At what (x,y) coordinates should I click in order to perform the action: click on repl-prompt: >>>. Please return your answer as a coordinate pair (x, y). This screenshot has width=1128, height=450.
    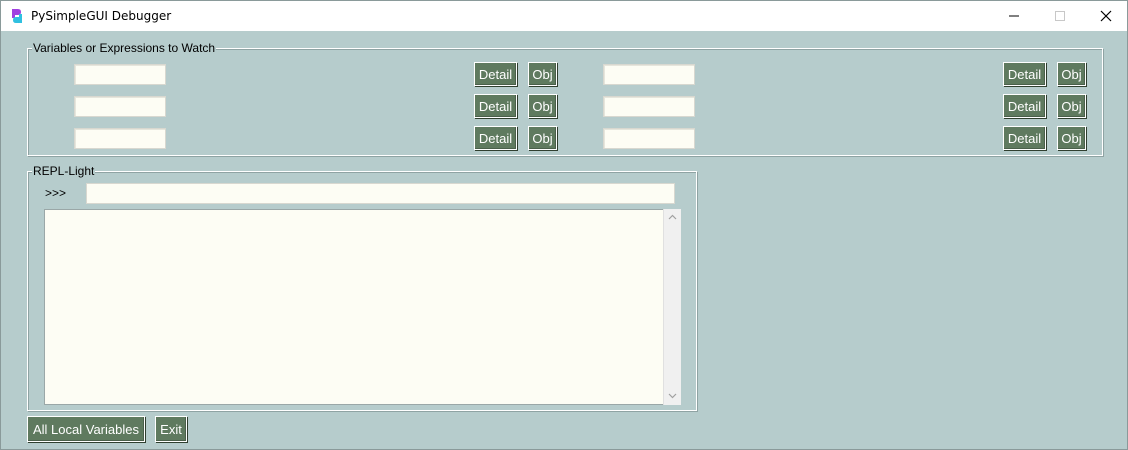
    Looking at the image, I should click on (56, 193).